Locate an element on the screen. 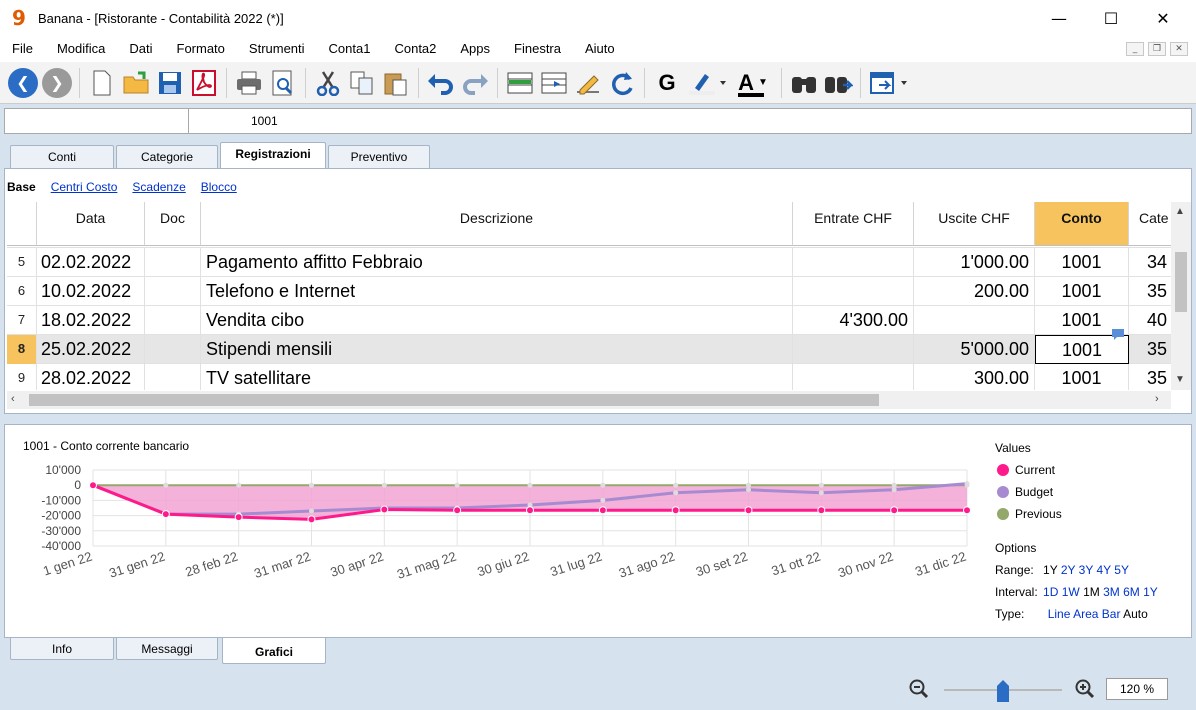 This screenshot has height=710, width=1196. range-4y: 4Y is located at coordinates (1103, 570).